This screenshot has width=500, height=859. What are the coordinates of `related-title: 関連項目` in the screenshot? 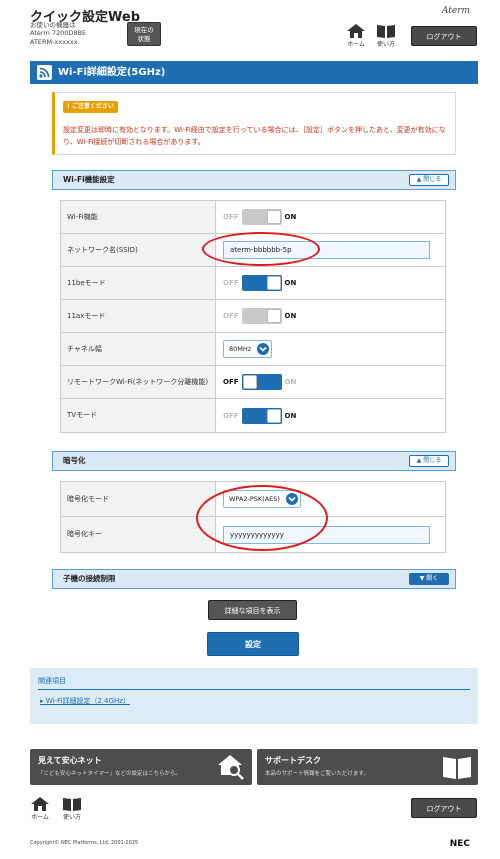 It's located at (52, 681).